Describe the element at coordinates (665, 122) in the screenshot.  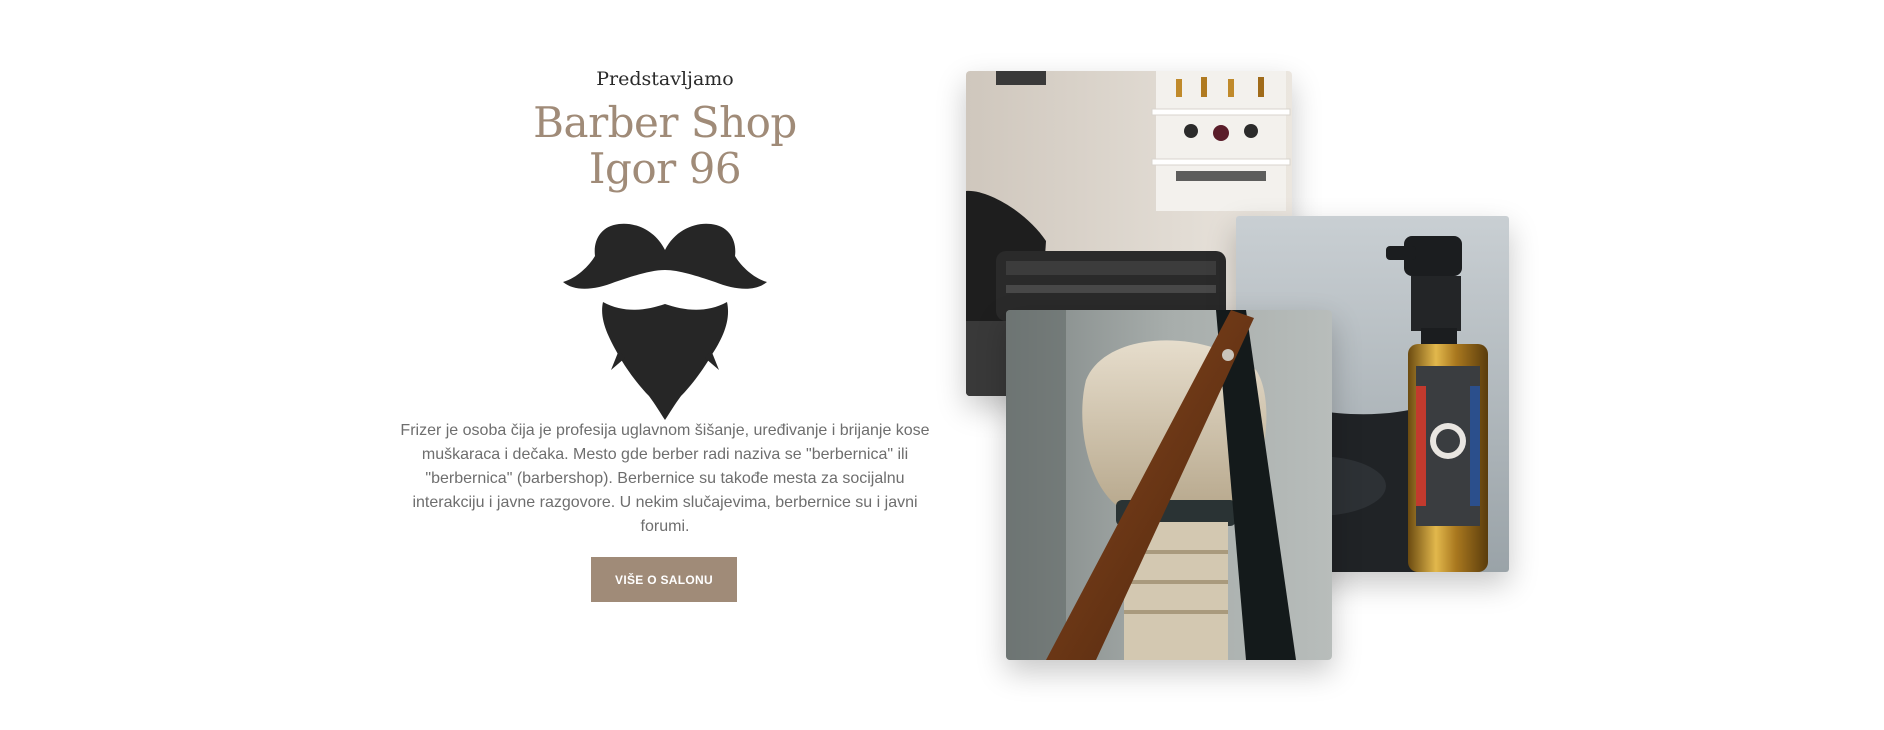
I see `title-line-1: Barber Shop` at that location.